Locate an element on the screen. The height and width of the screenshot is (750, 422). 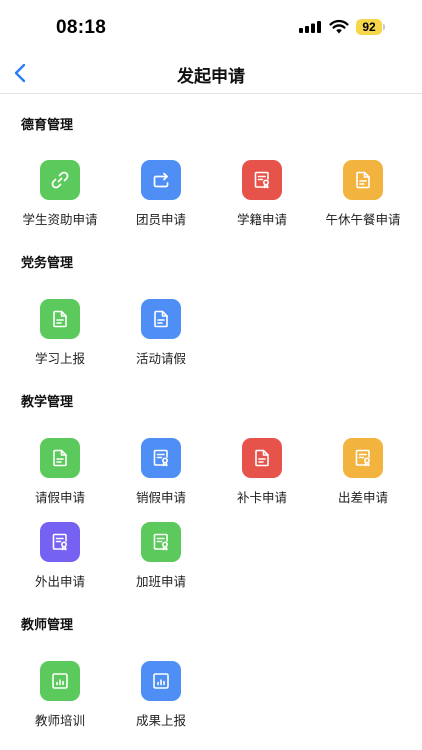
section-title-teaching: 教学管理 is located at coordinates (47, 402).